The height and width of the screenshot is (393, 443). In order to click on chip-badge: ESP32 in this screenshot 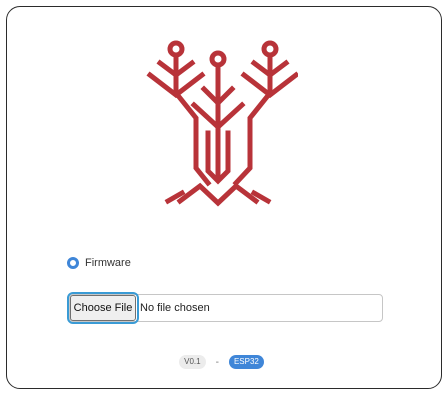, I will do `click(246, 362)`.